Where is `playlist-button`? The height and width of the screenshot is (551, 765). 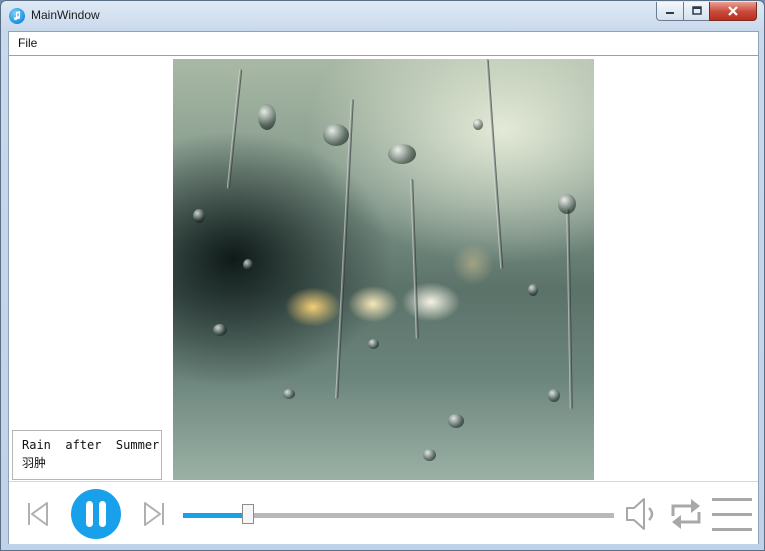 playlist-button is located at coordinates (732, 517).